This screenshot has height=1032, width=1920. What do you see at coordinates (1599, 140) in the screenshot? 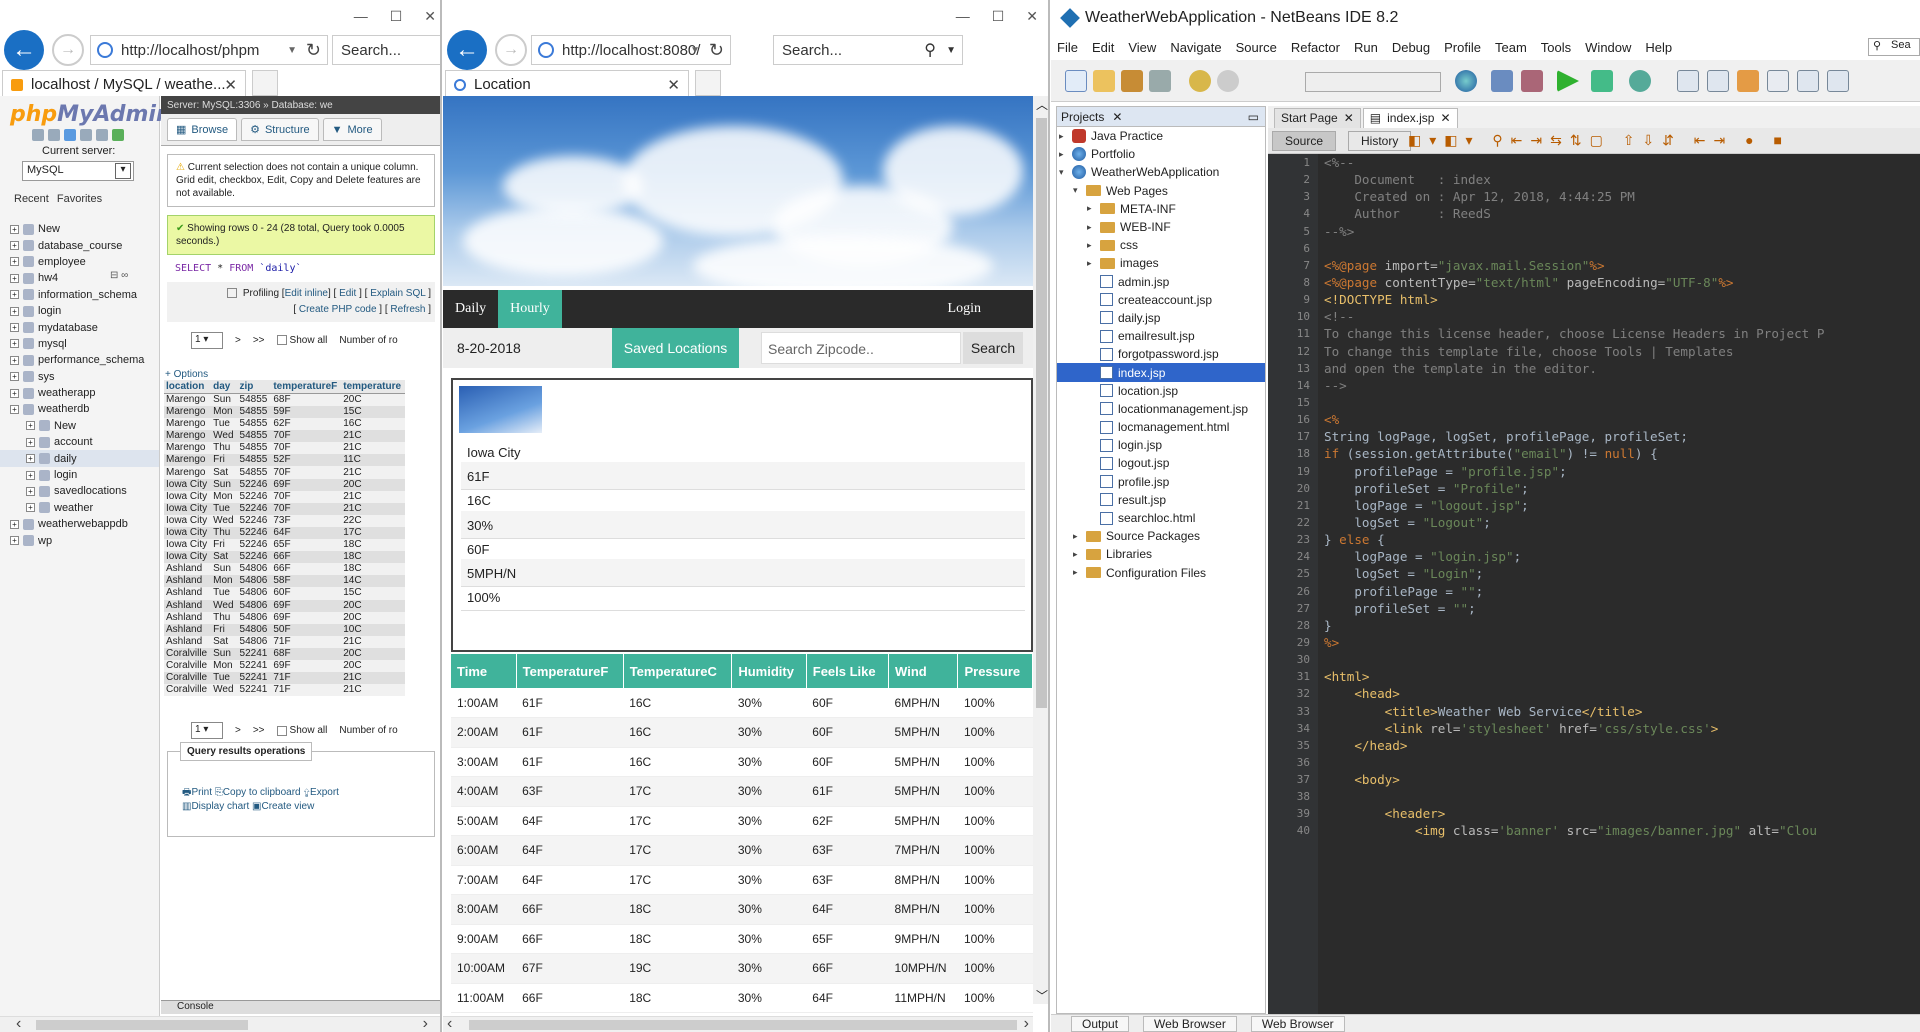
I see `editor-tool-icons: ◧▾◧▾ ⚲⇤⇥⇆⇅▢ ⇧⇩⇵ ⇤⇥ ● ■` at bounding box center [1599, 140].